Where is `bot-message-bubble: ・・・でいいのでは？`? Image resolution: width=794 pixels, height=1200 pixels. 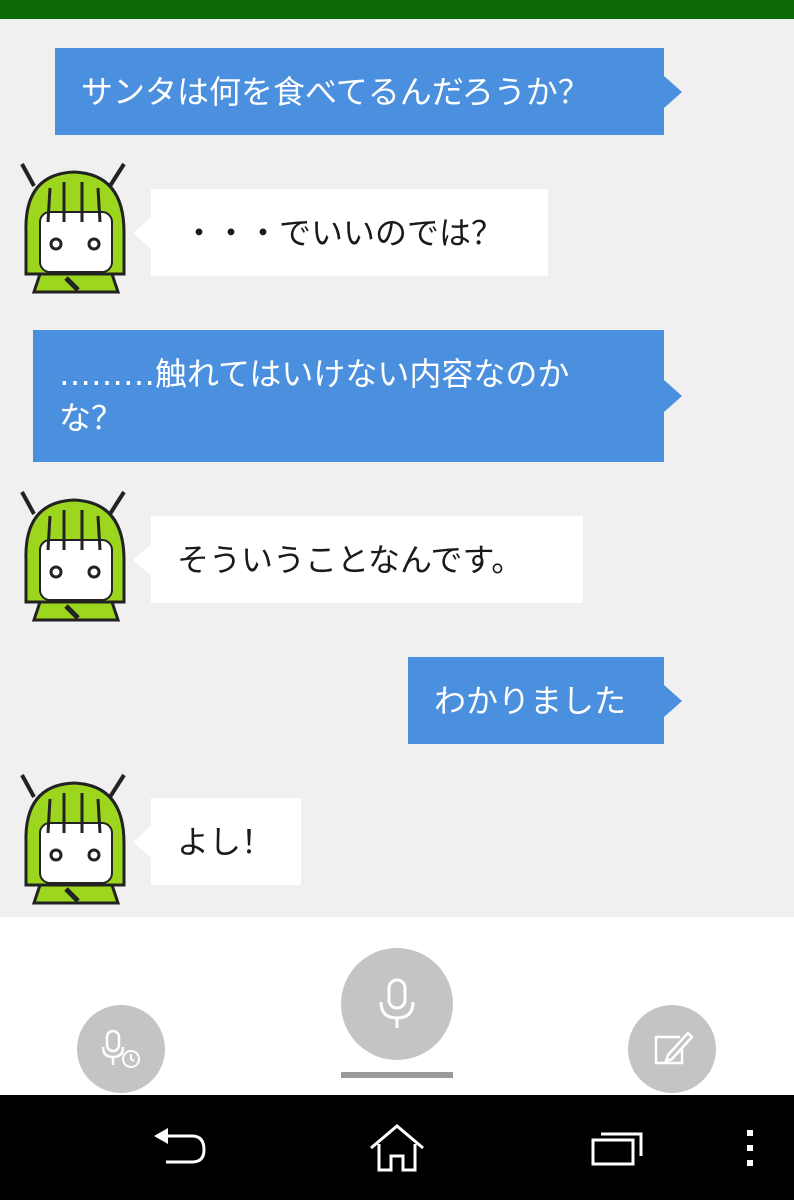 bot-message-bubble: ・・・でいいのでは？ is located at coordinates (340, 232).